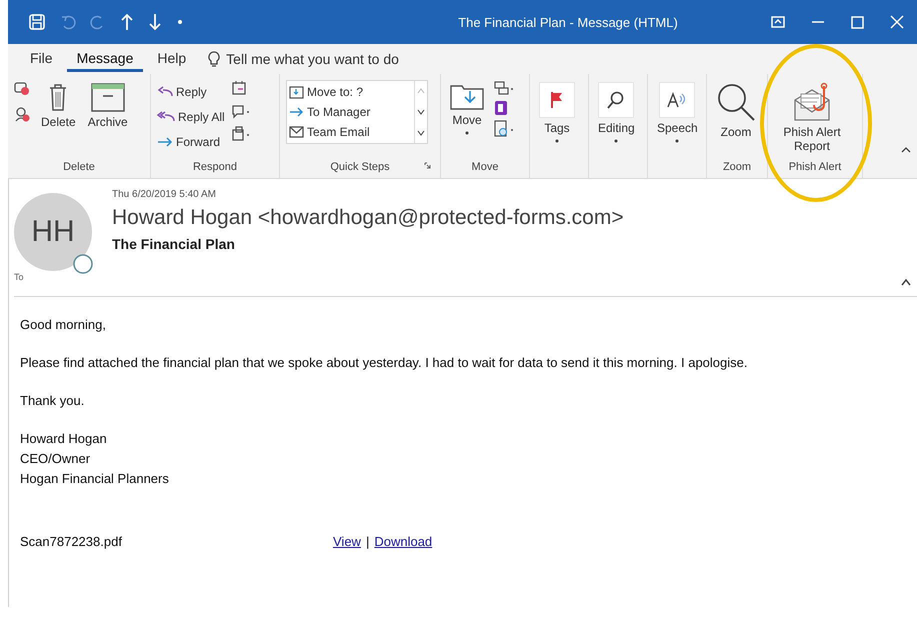 The width and height of the screenshot is (917, 629). Describe the element at coordinates (504, 88) in the screenshot. I see `rules-icon` at that location.